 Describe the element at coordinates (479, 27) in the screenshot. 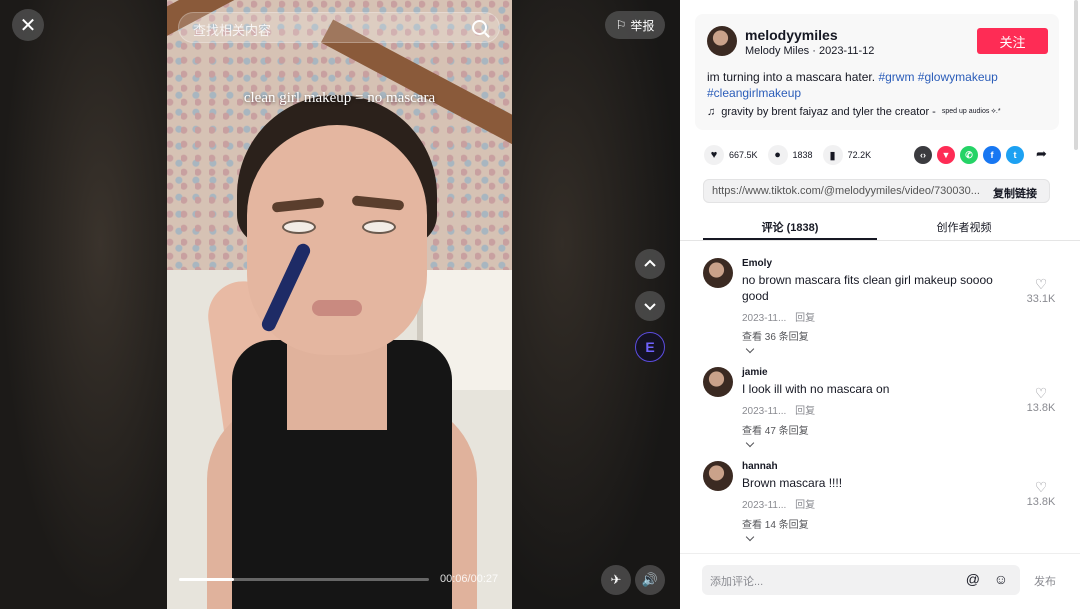

I see `search-icon` at that location.